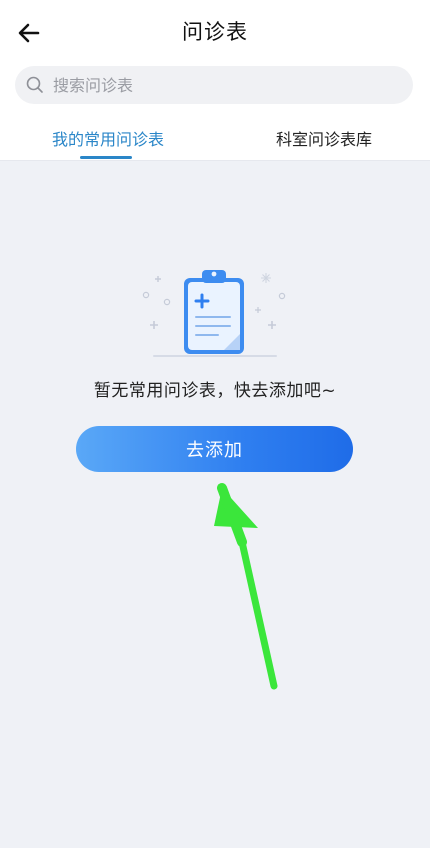 This screenshot has height=848, width=430. What do you see at coordinates (108, 138) in the screenshot?
I see `tab-my-forms: 我的常用问诊表` at bounding box center [108, 138].